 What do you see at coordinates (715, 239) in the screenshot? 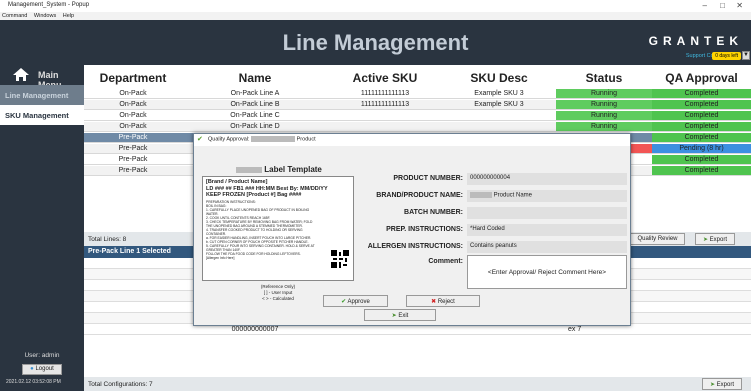
I see `export-button: ➤ Export` at bounding box center [715, 239].